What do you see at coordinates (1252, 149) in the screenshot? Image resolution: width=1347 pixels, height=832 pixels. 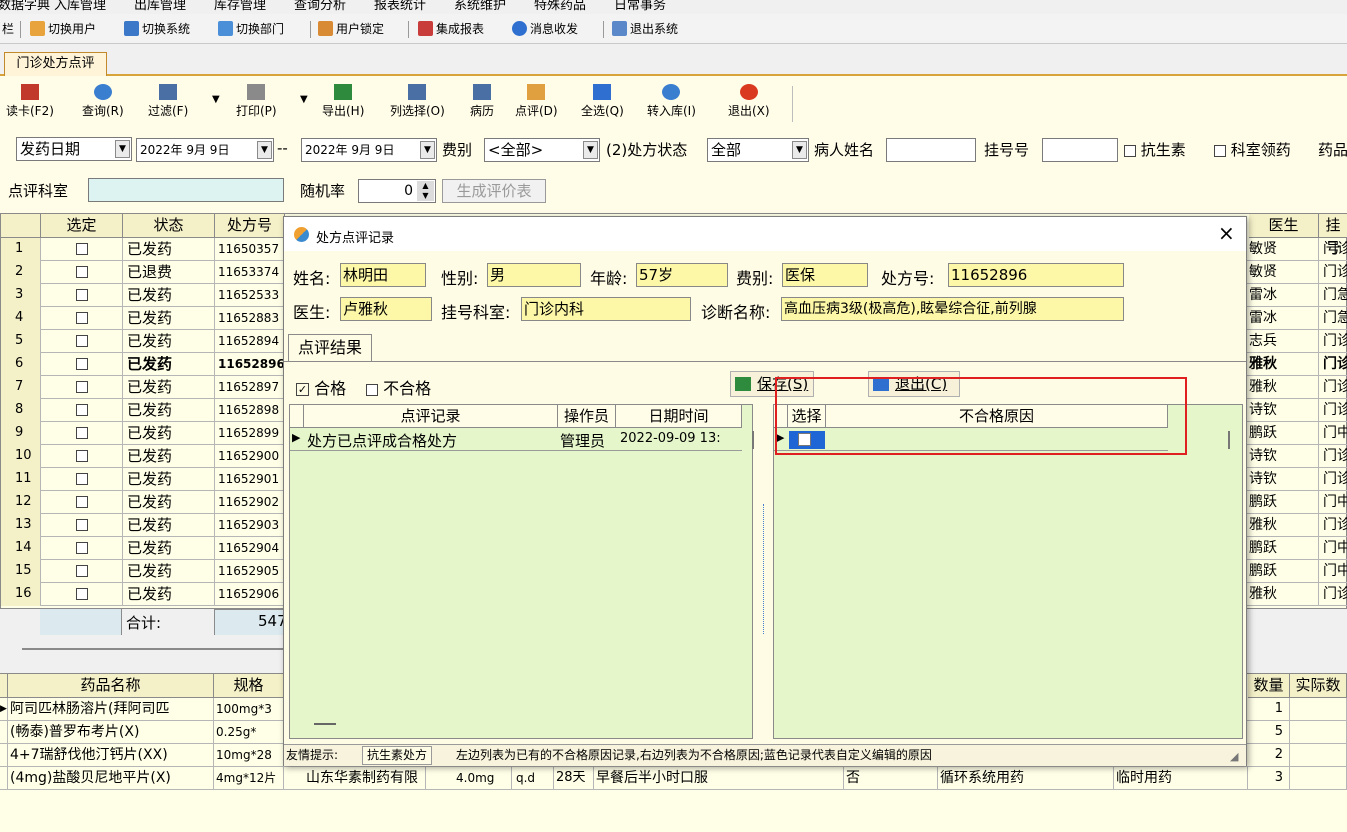 I see `dept-collect-checkbox: 科室领药` at bounding box center [1252, 149].